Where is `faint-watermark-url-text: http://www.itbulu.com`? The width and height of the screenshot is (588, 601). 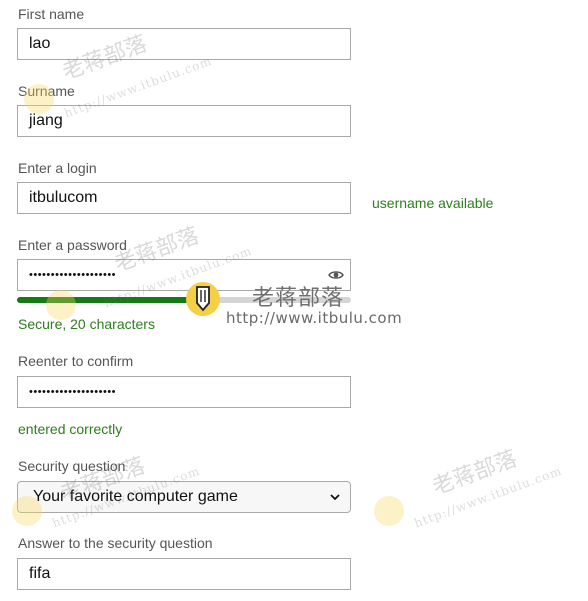
faint-watermark-url-text: http://www.itbulu.com is located at coordinates (488, 497).